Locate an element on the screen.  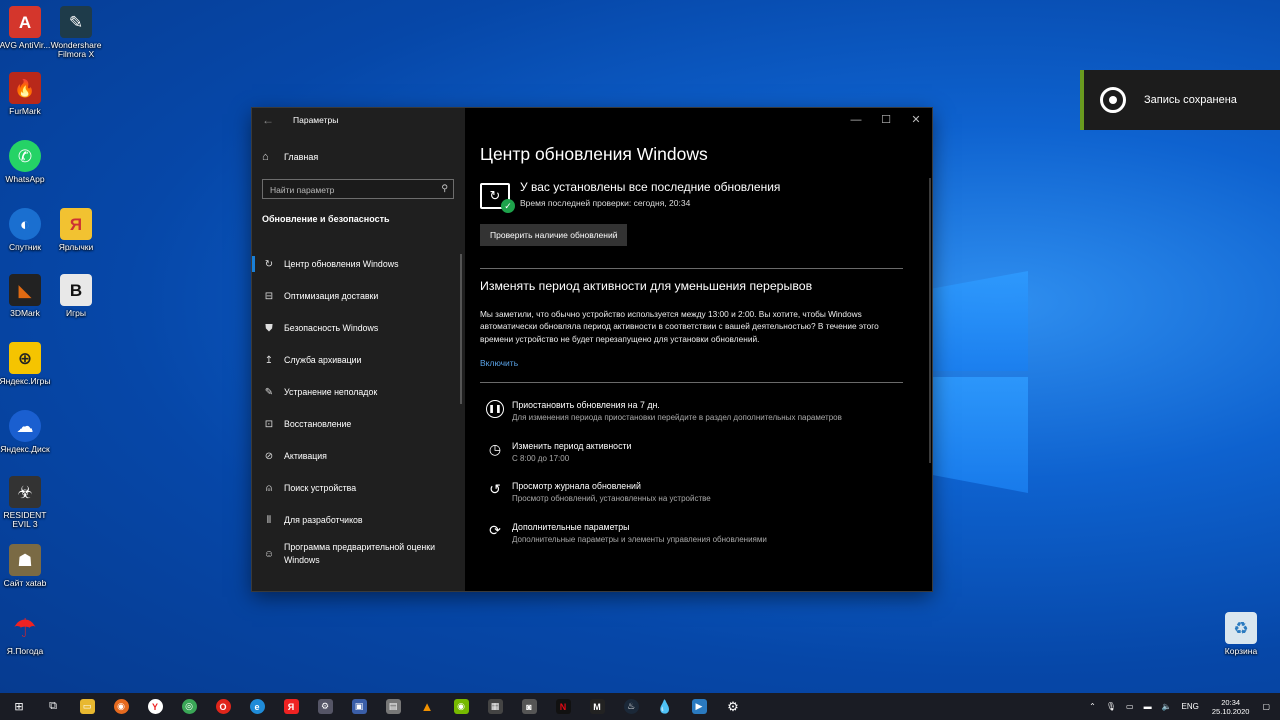
netflix-icon: N is located at coordinates (563, 706).